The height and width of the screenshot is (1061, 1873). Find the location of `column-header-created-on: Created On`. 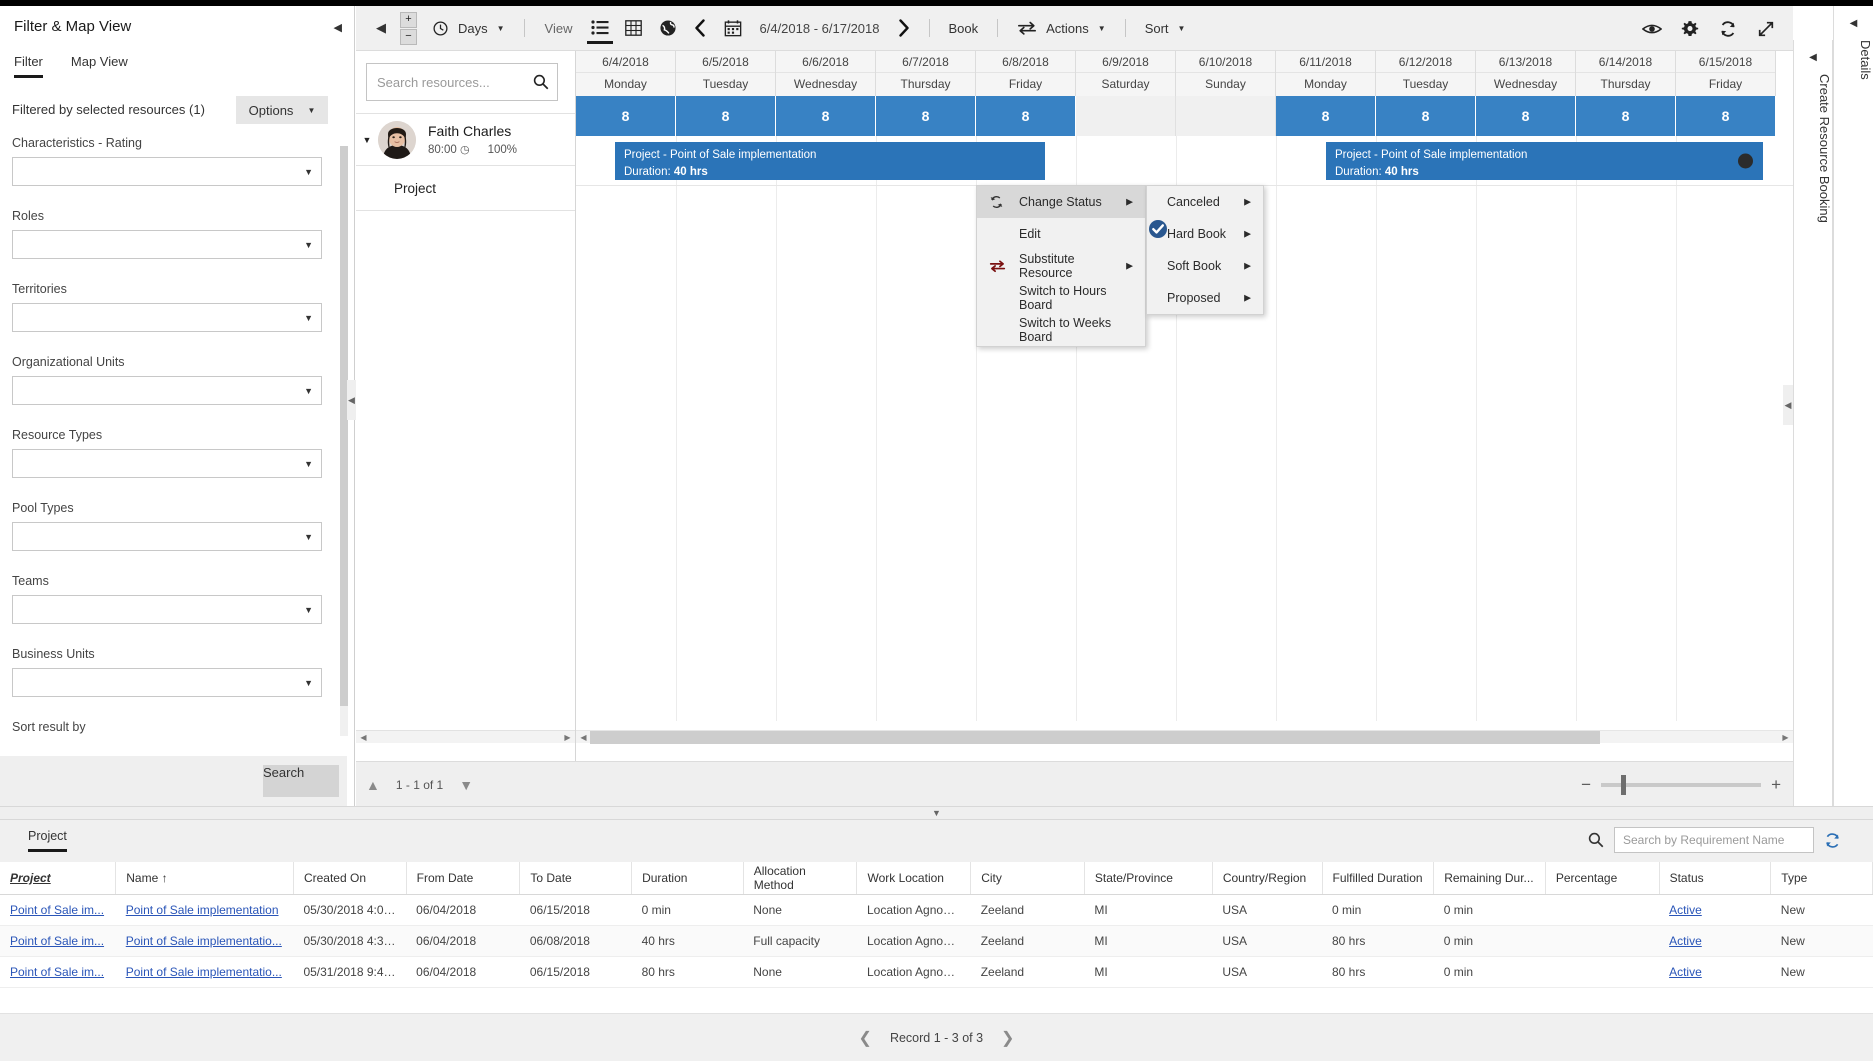

column-header-created-on: Created On is located at coordinates (350, 878).